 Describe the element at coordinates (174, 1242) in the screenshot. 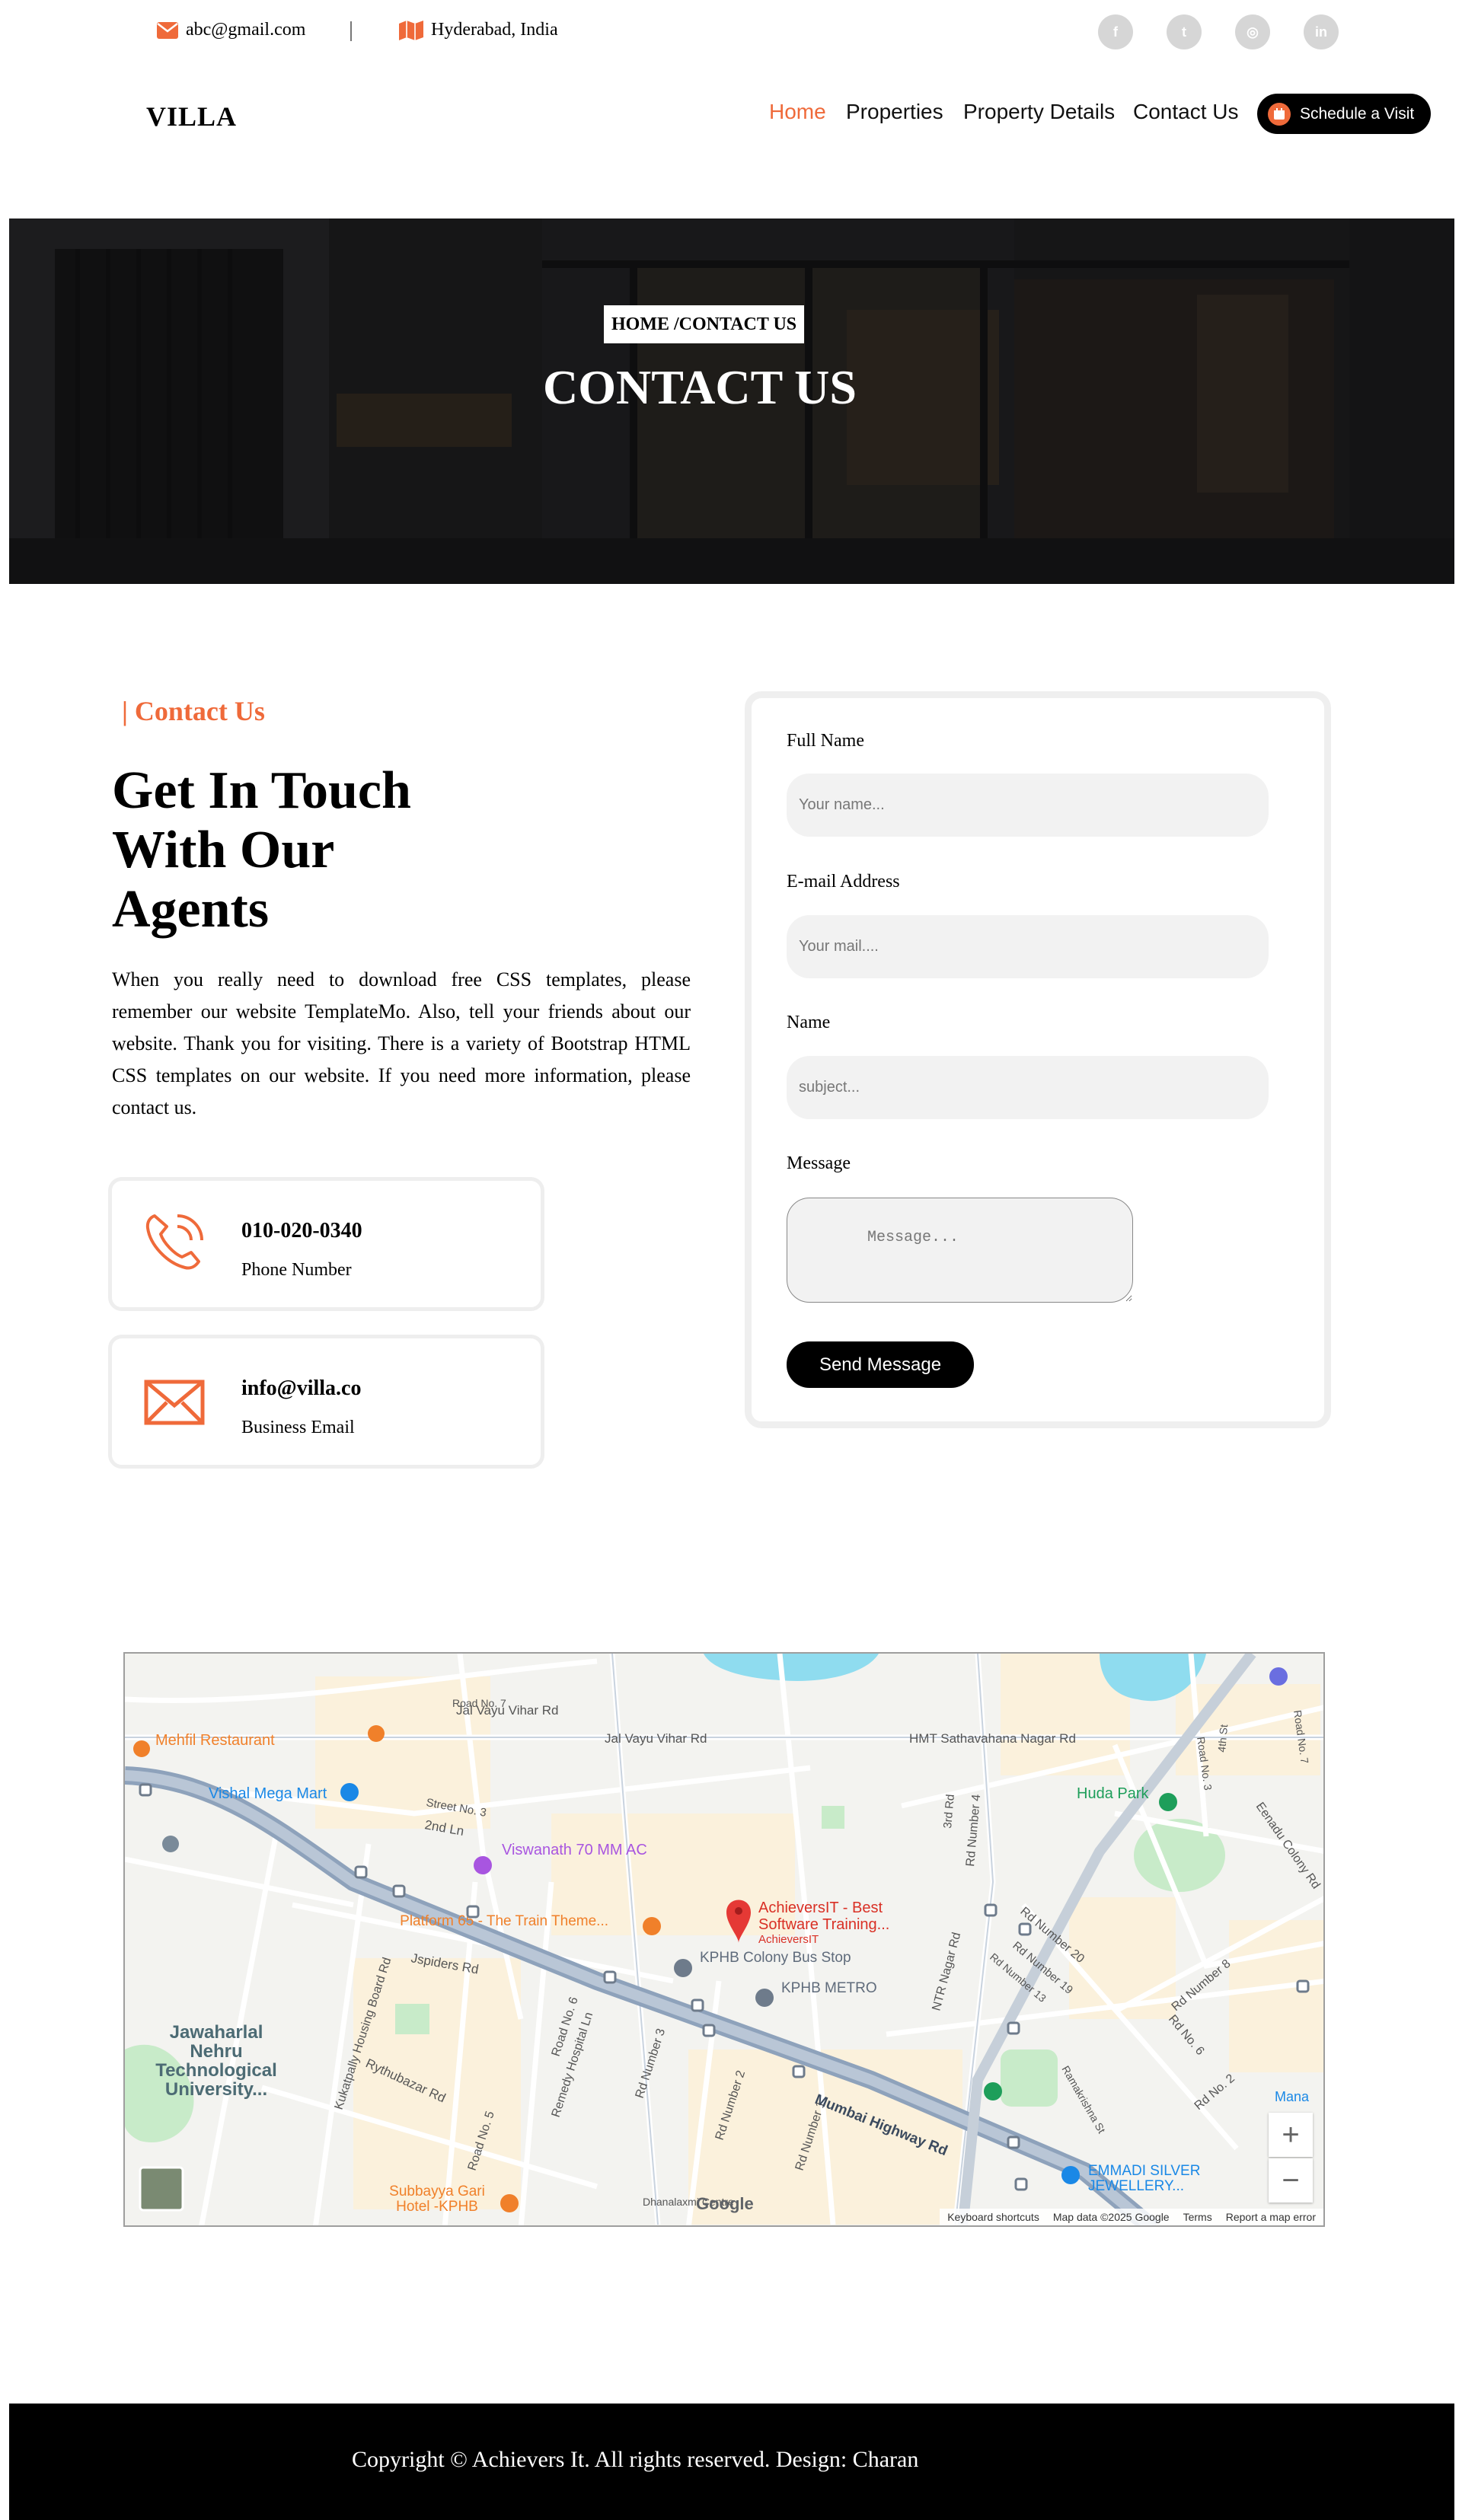

I see `phone-icon` at that location.